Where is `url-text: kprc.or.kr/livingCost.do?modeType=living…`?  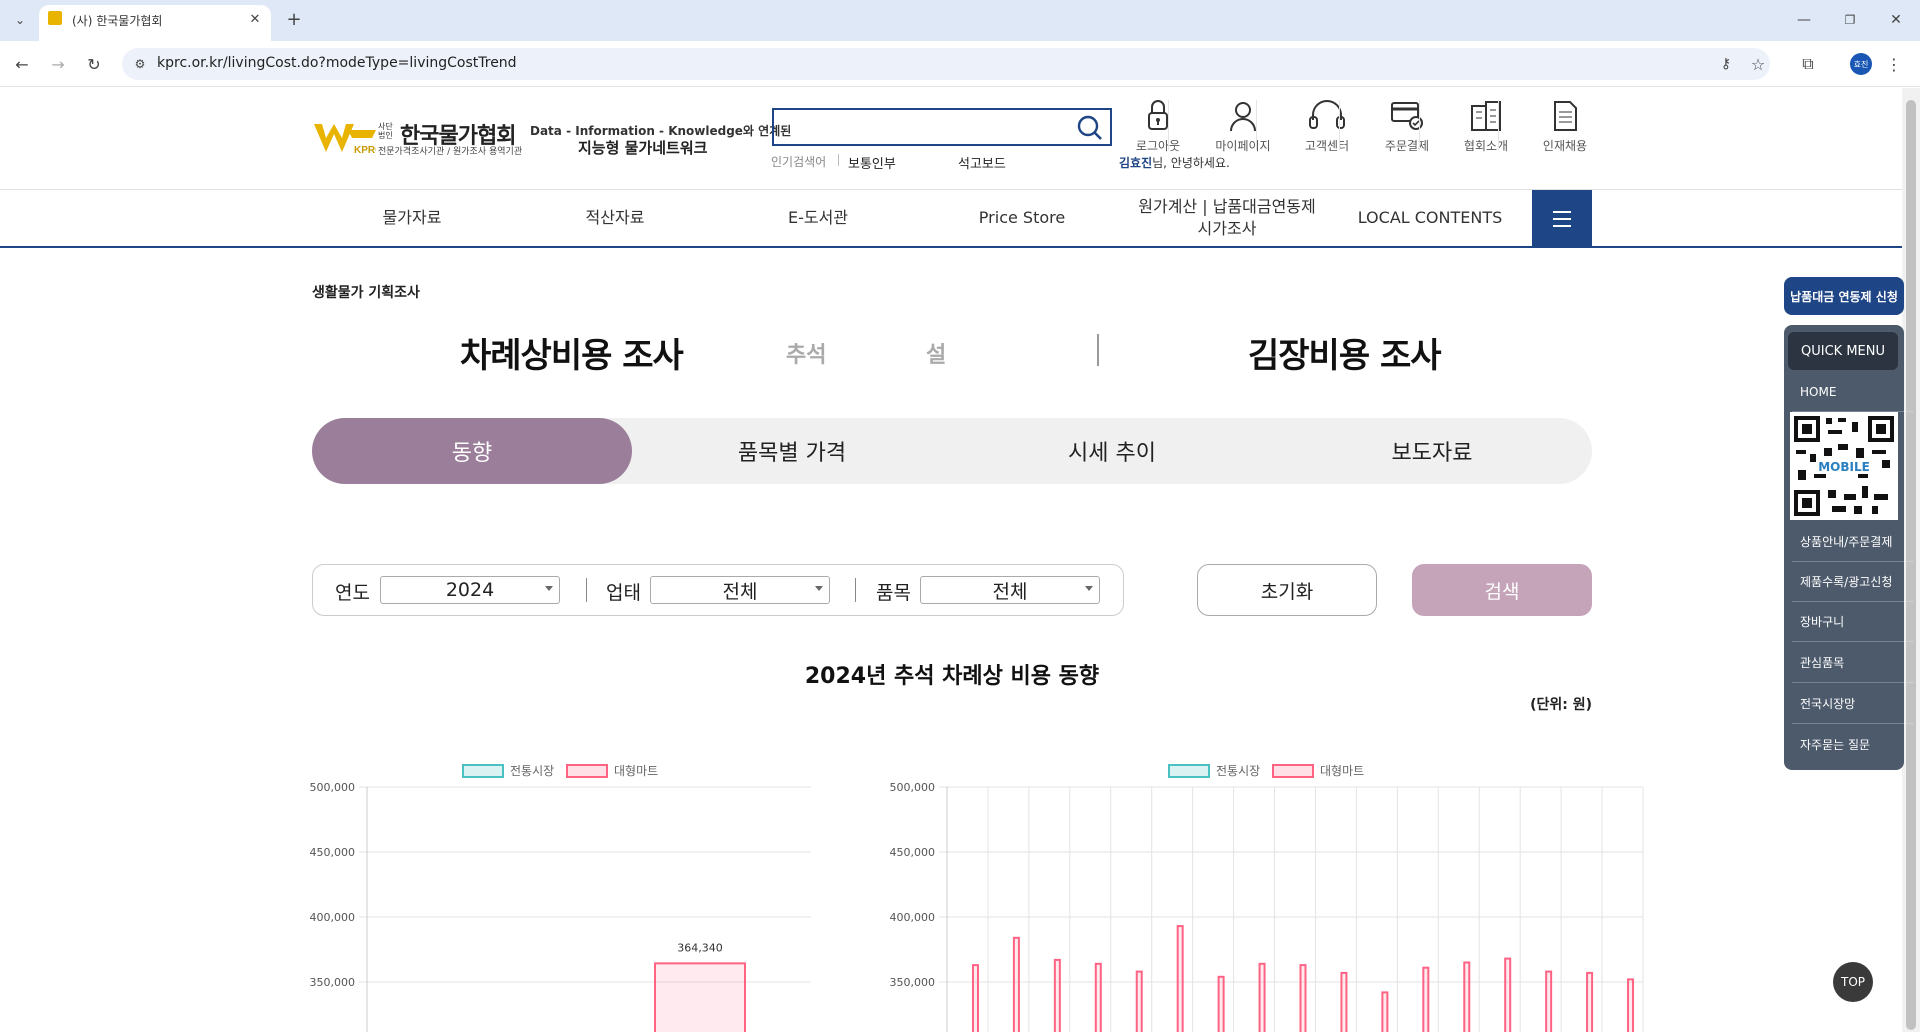 url-text: kprc.or.kr/livingCost.do?modeType=living… is located at coordinates (337, 63).